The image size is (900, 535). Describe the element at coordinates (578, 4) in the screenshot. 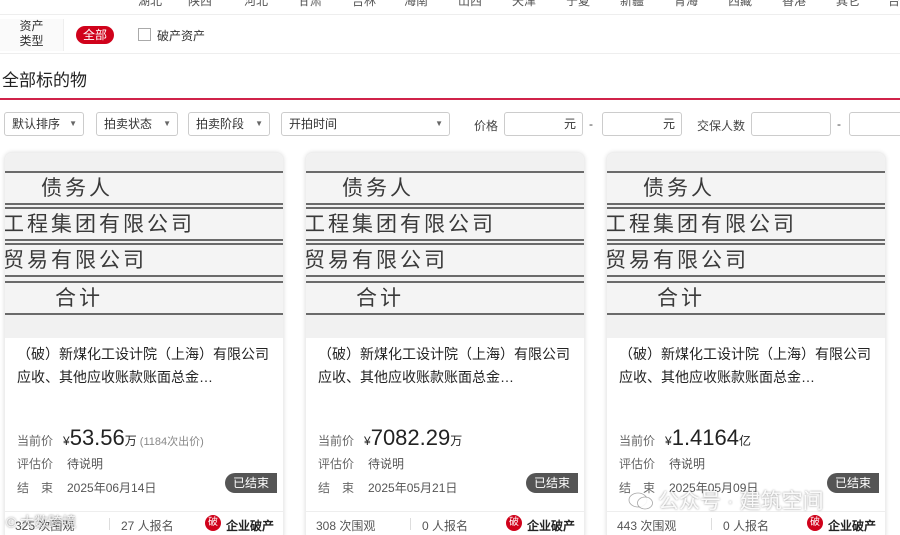

I see `region-ningxia: 宁夏` at that location.